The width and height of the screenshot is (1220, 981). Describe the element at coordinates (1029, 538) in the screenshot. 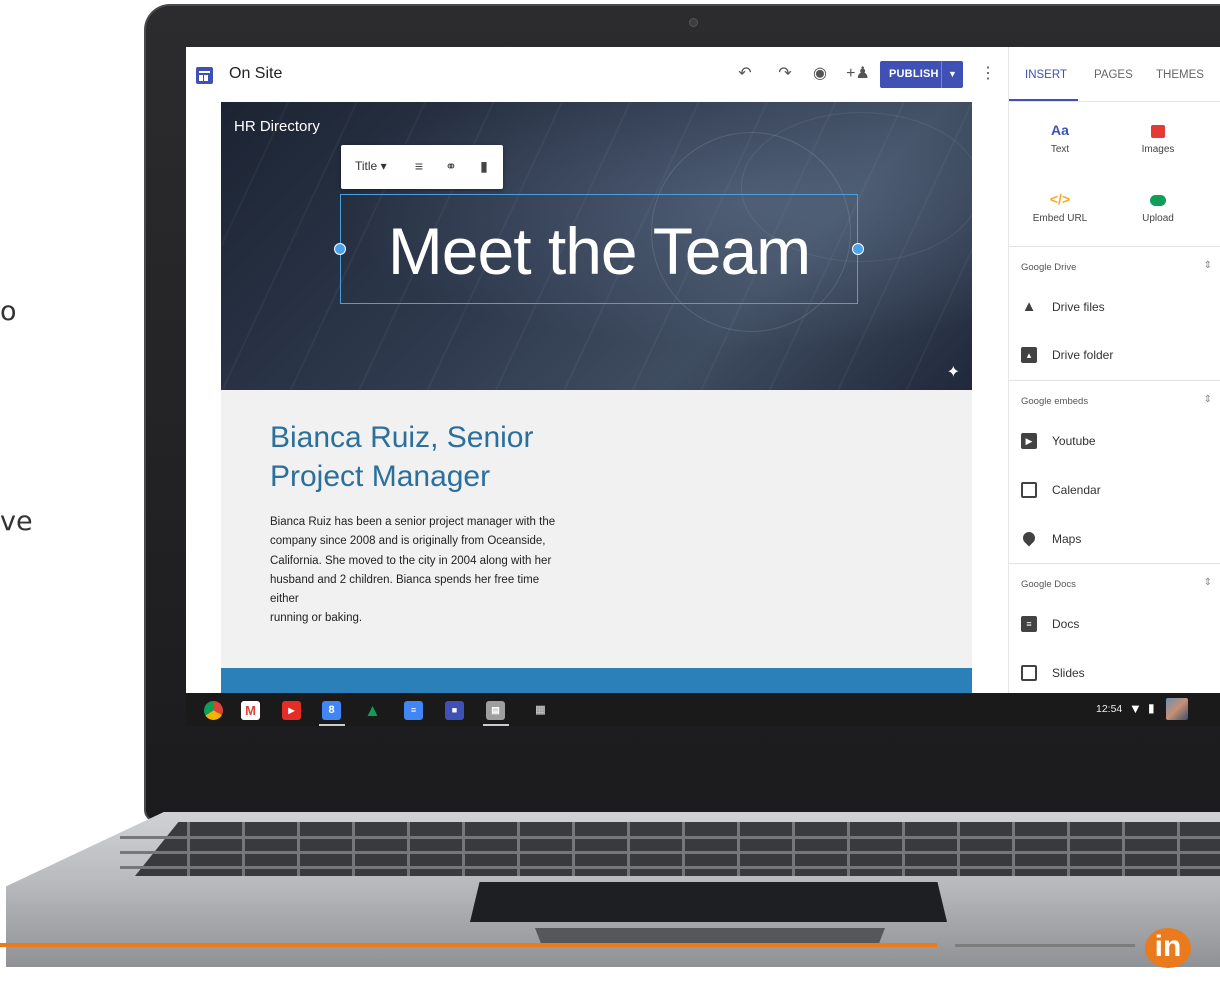

I see `map-pin-icon` at that location.